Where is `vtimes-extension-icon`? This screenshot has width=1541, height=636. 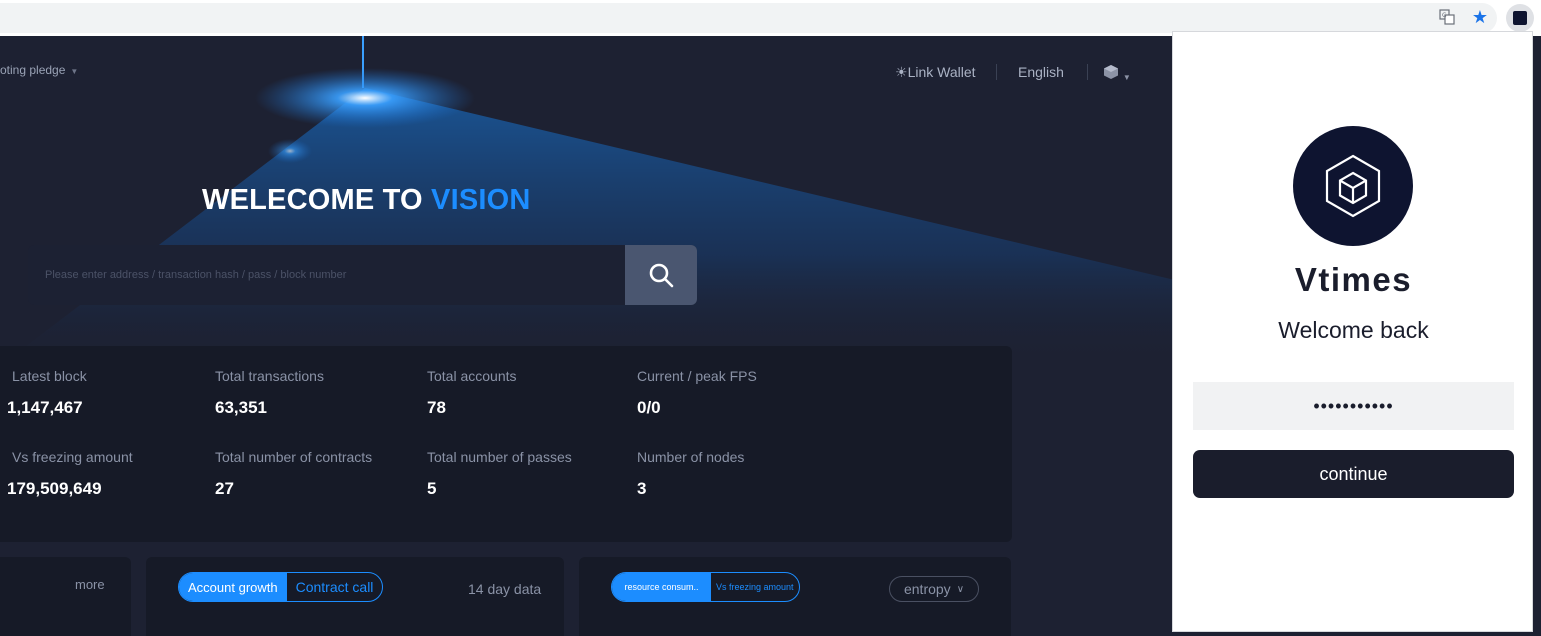 vtimes-extension-icon is located at coordinates (1520, 18).